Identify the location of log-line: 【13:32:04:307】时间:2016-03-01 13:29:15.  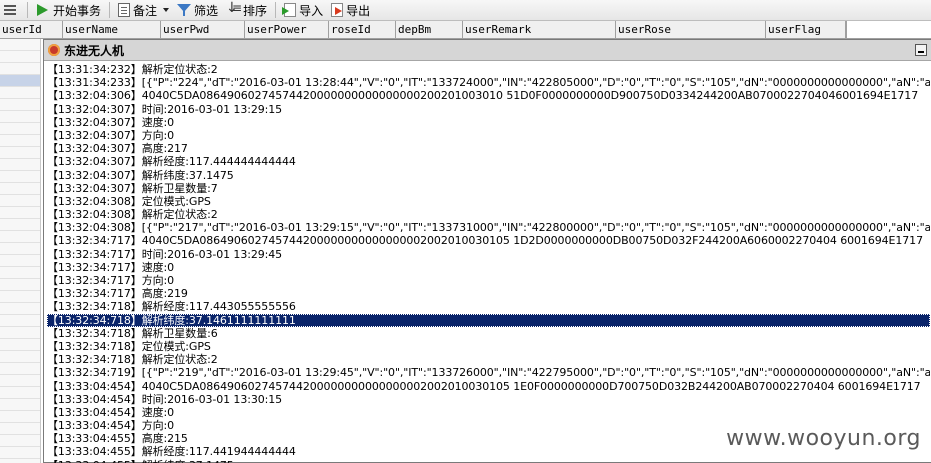
(488, 109).